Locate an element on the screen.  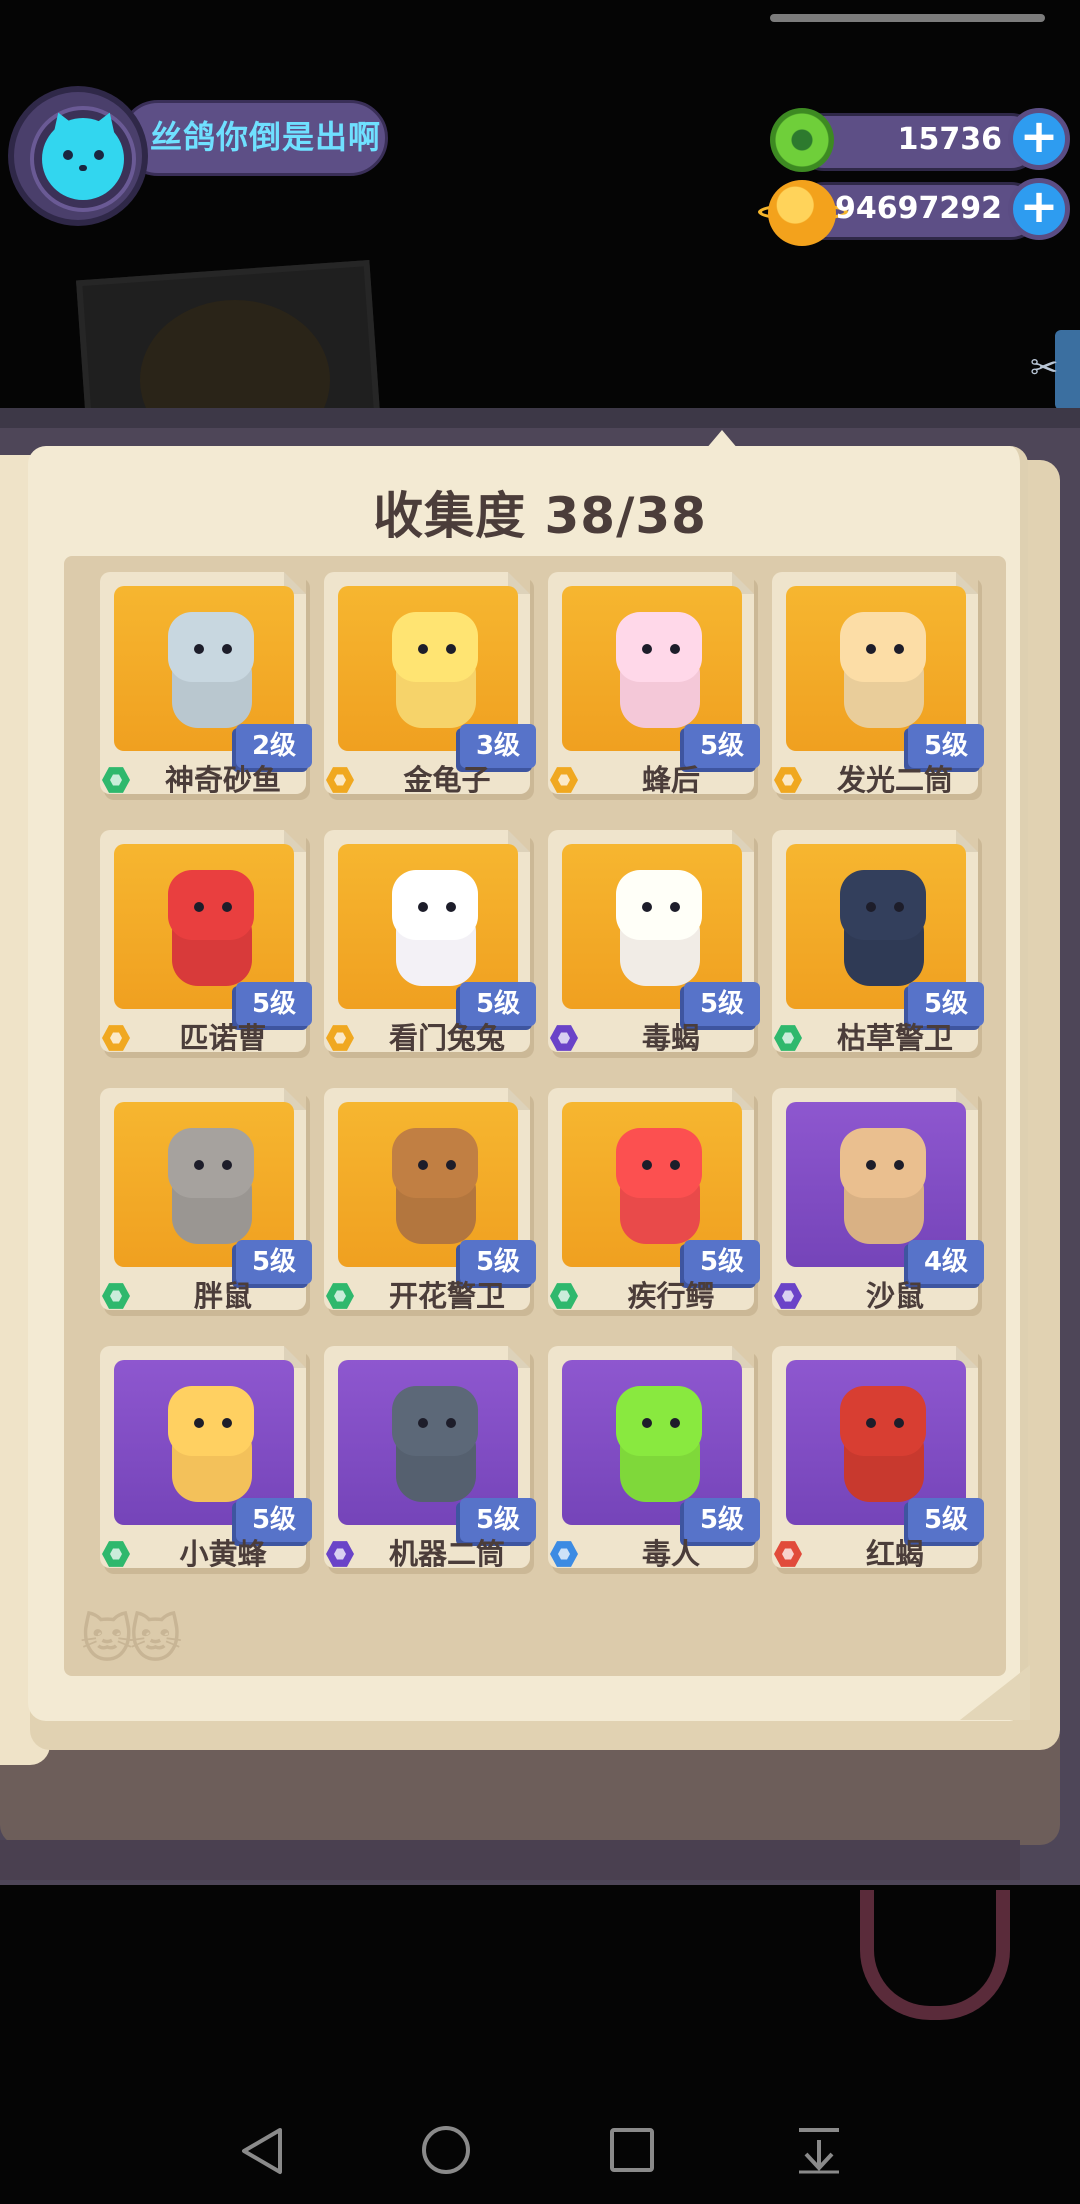
add-gems-button: + is located at coordinates (1039, 139).